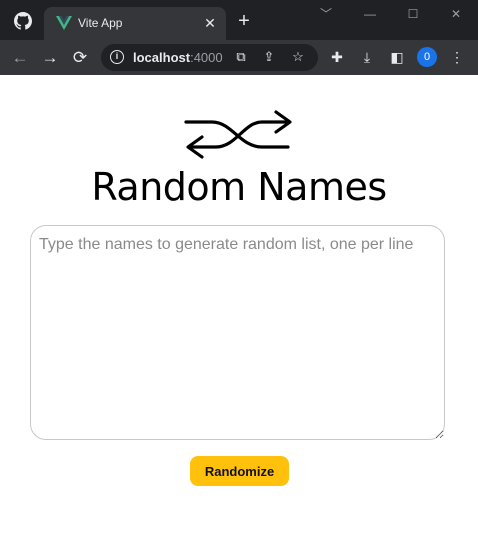  Describe the element at coordinates (326, 14) in the screenshot. I see `tab-search-icon: ﹀` at that location.